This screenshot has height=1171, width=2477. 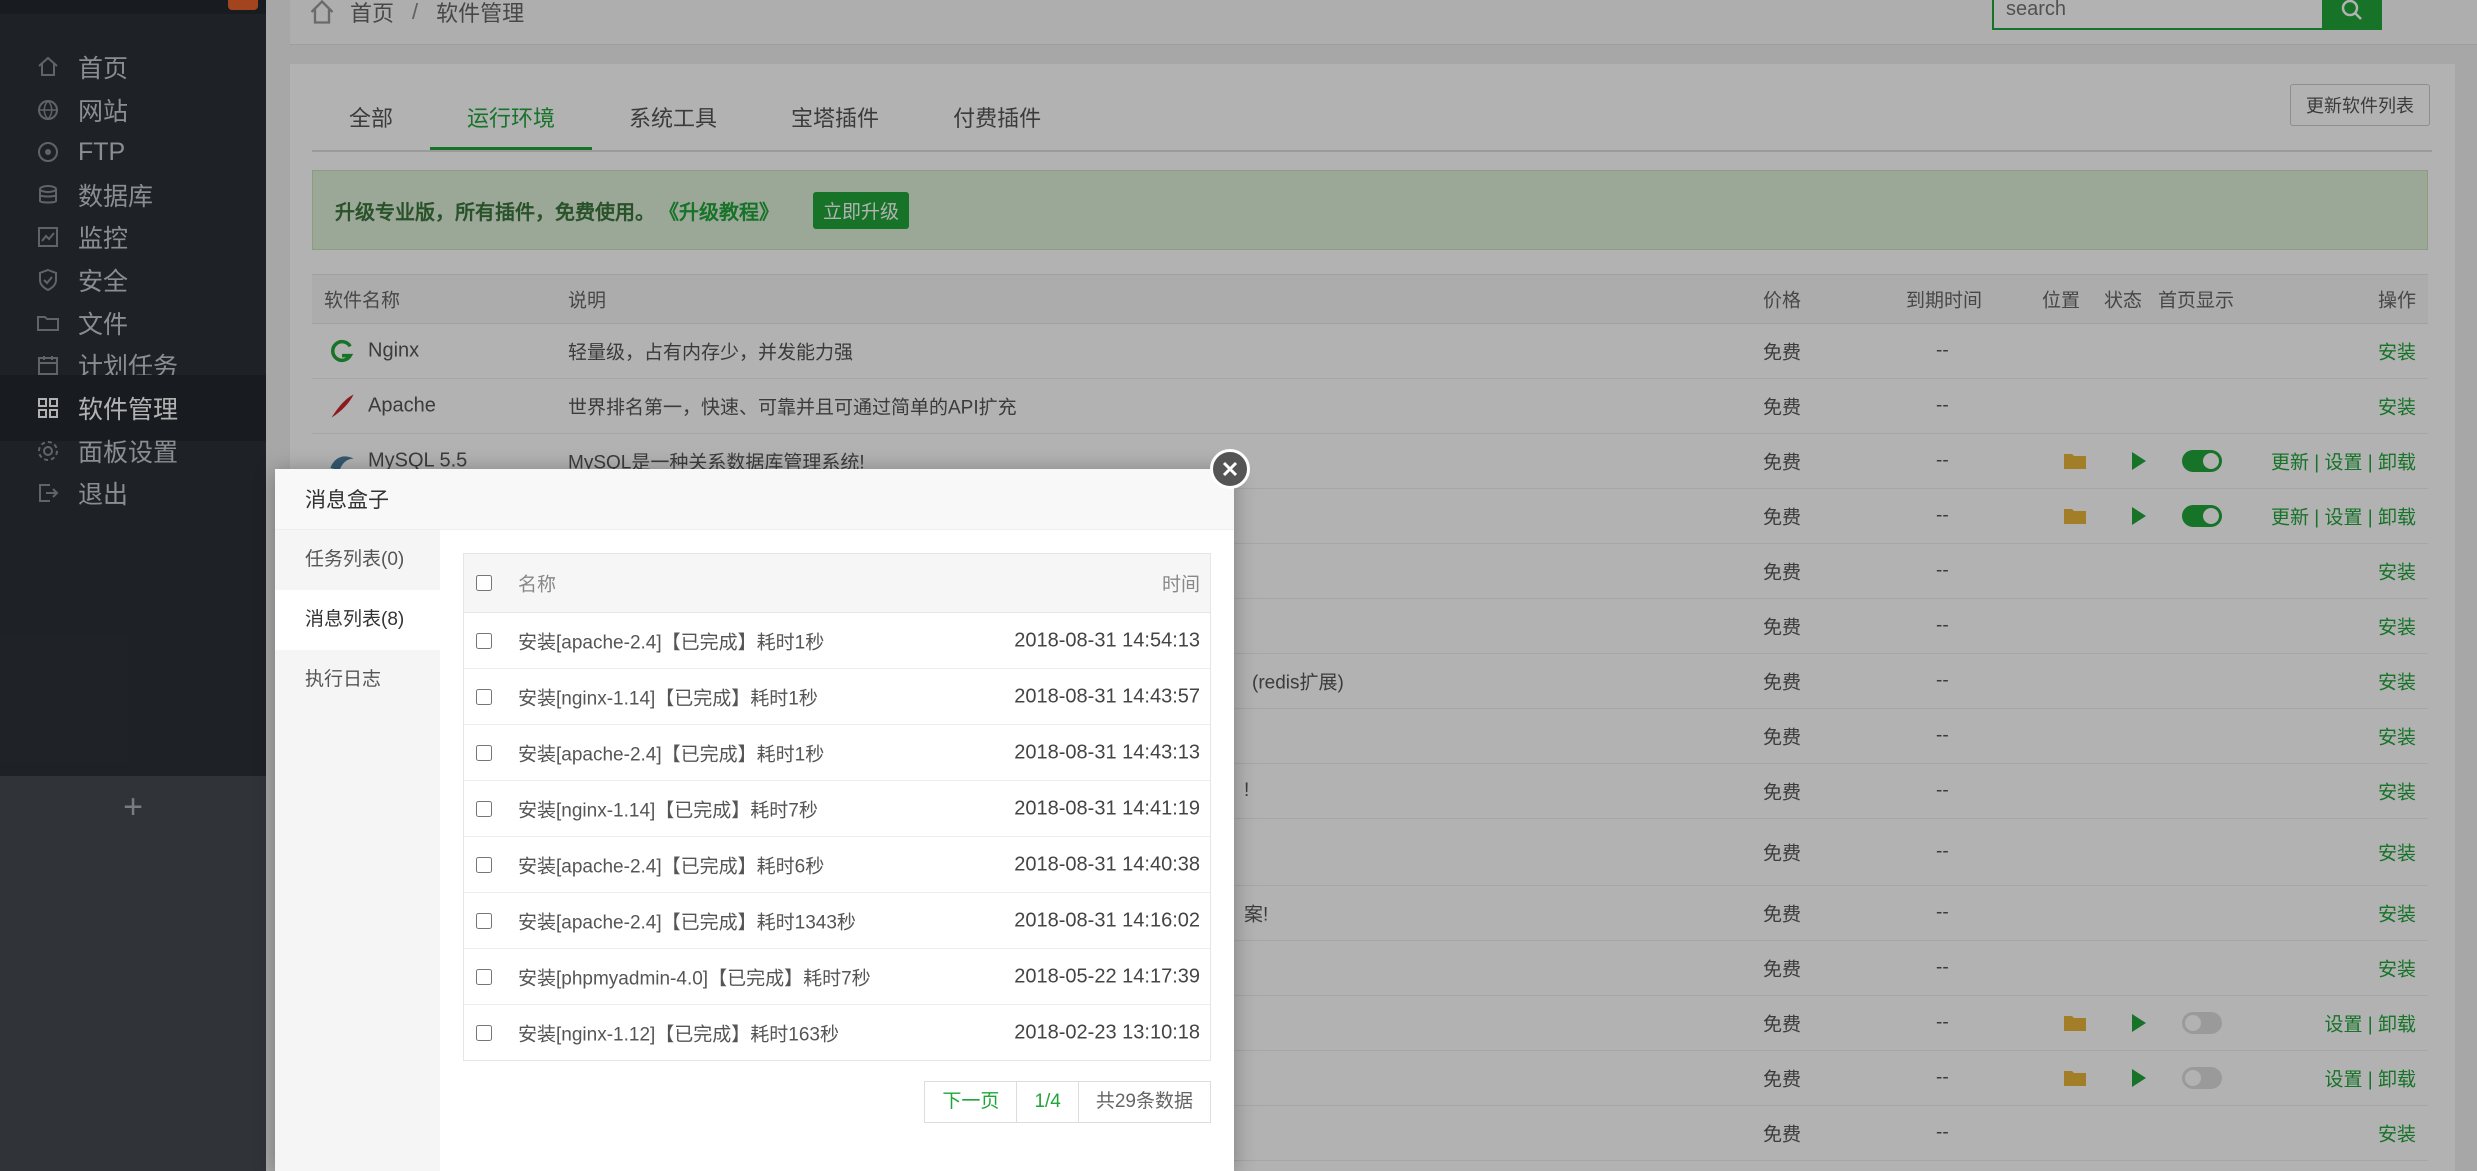 I want to click on message-time: 2018-08-31 14:43:13, so click(x=1107, y=752).